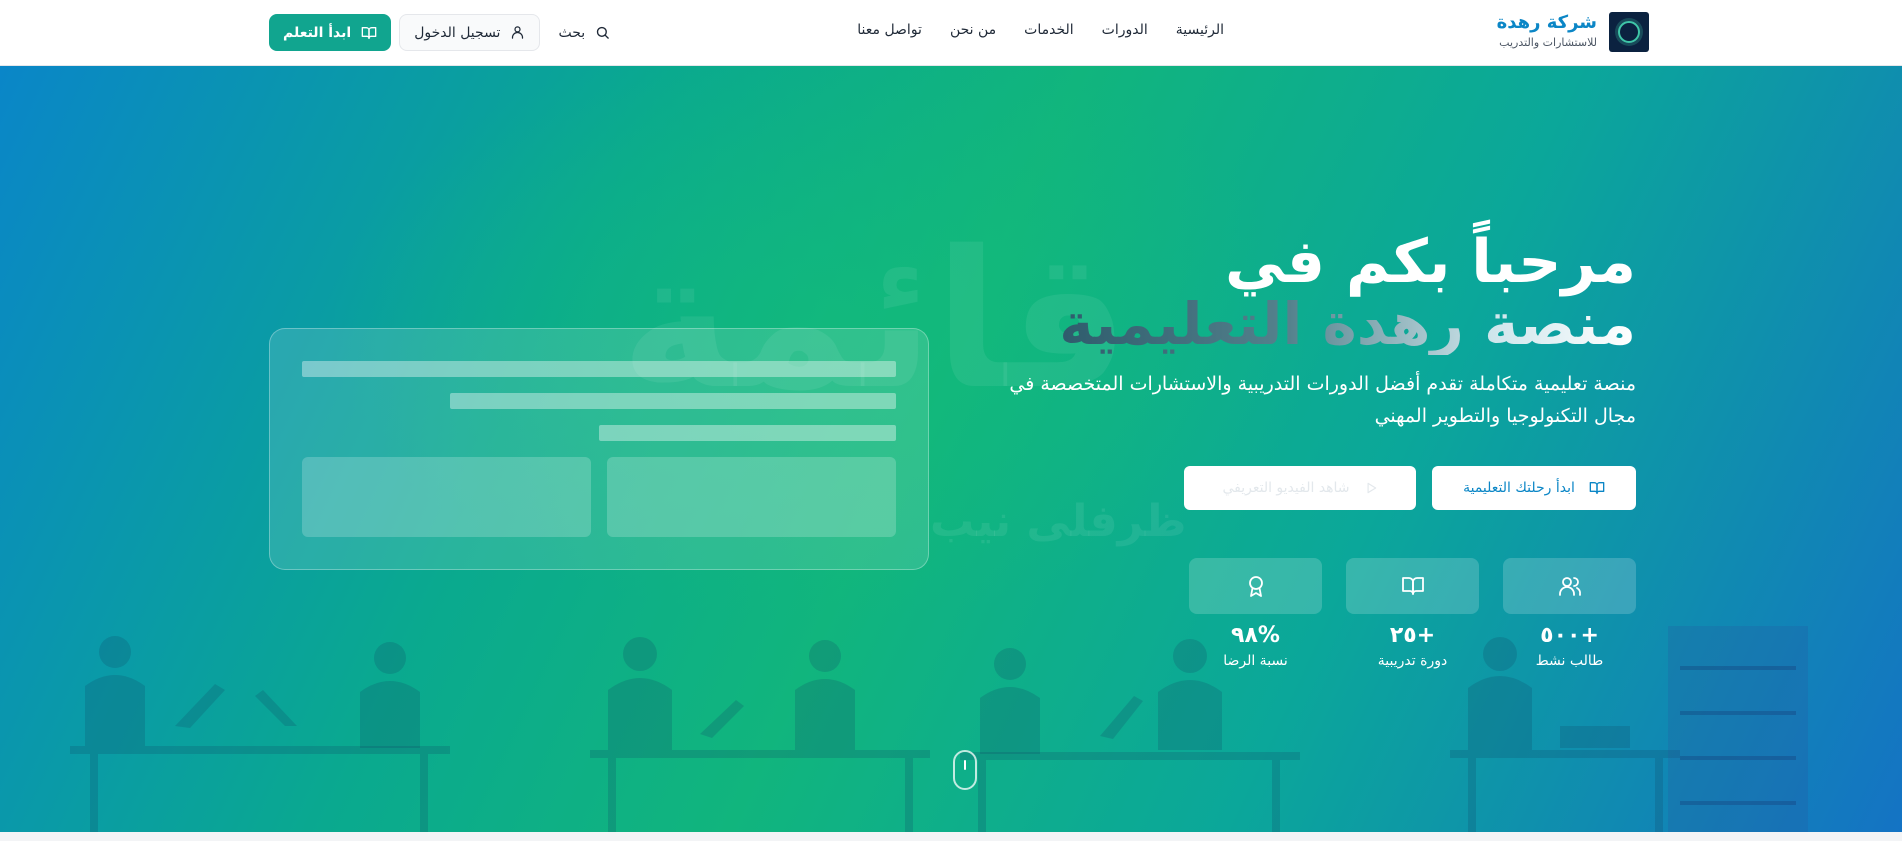 The image size is (1902, 841). Describe the element at coordinates (1255, 661) in the screenshot. I see `stat-satisfaction-label: نسبة الرضا` at that location.